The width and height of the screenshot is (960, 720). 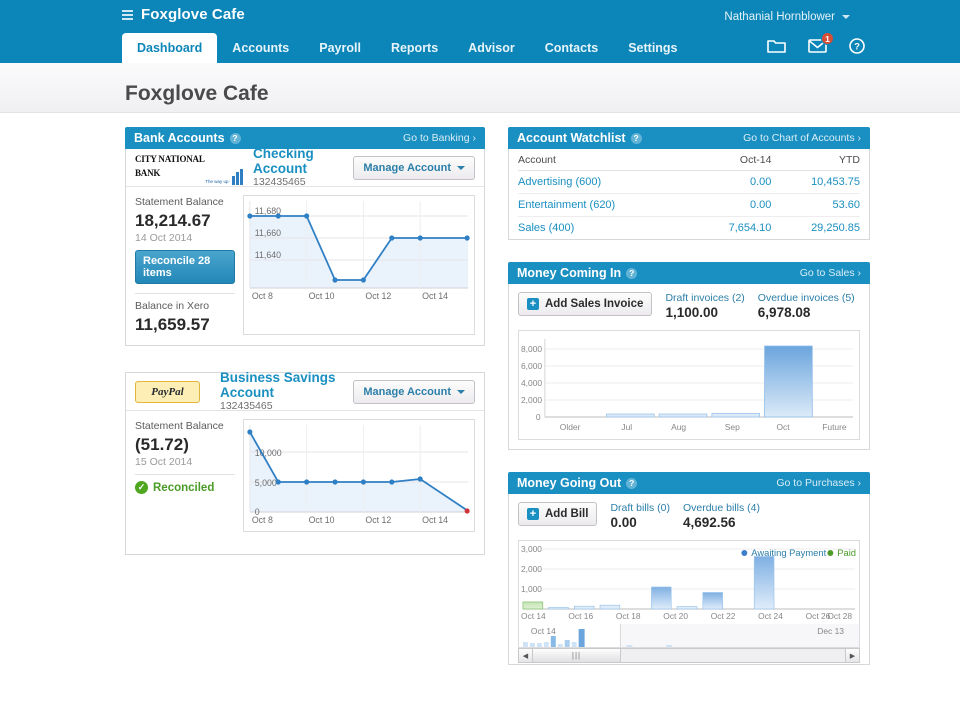 What do you see at coordinates (815, 228) in the screenshot?
I see `watchlist-ytd-value: 29,250.85` at bounding box center [815, 228].